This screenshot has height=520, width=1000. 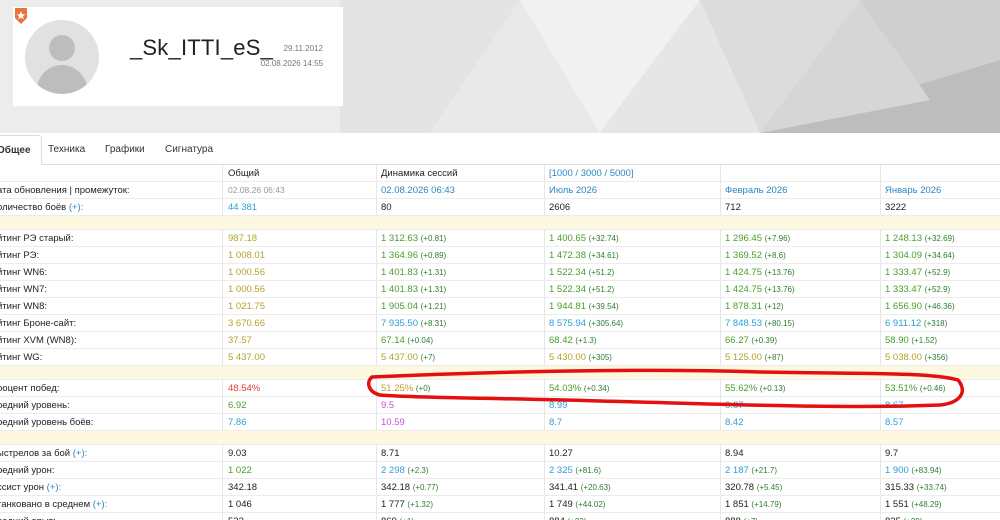 What do you see at coordinates (741, 516) in the screenshot?
I see `period-value: 888 (+7)` at bounding box center [741, 516].